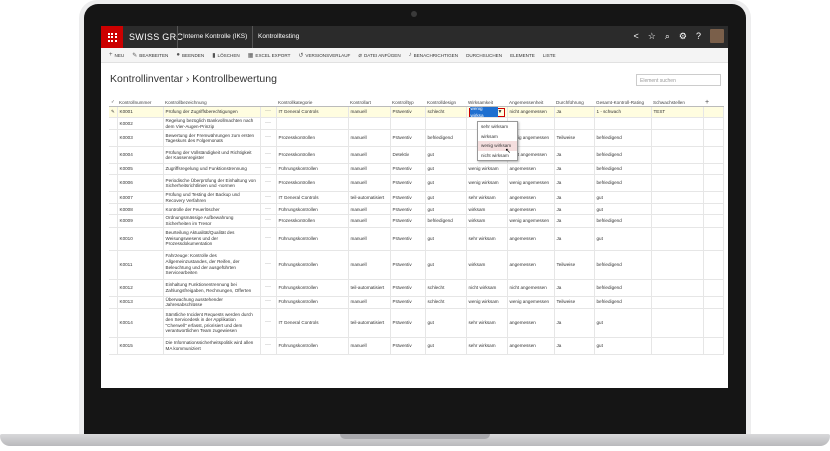  Describe the element at coordinates (667, 36) in the screenshot. I see `search-icon: ⌕` at that location.